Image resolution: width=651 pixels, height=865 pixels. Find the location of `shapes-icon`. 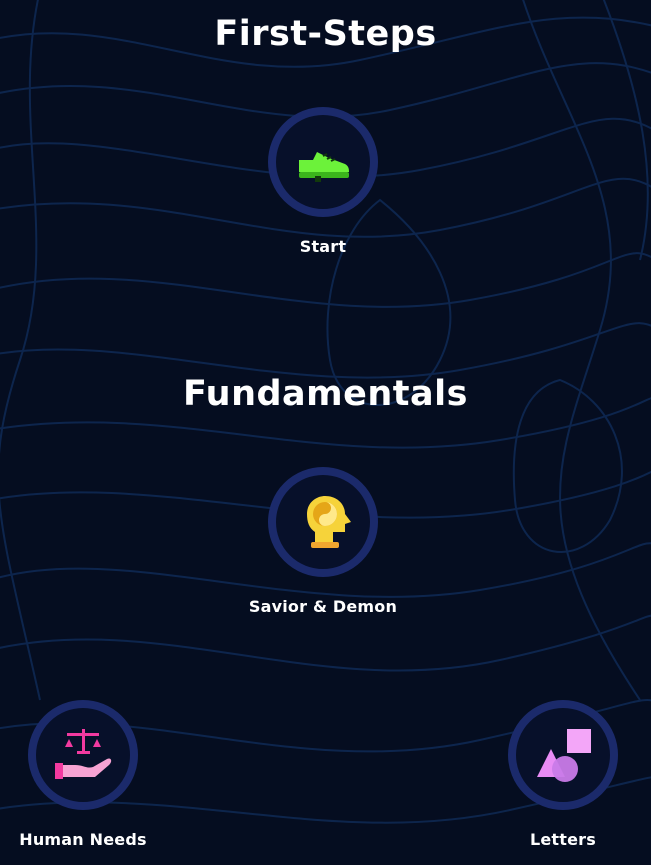

shapes-icon is located at coordinates (564, 755).